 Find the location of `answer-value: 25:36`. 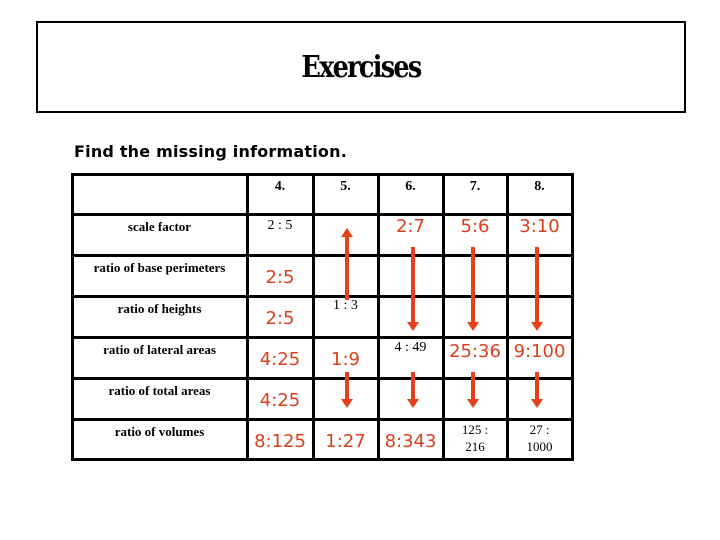

answer-value: 25:36 is located at coordinates (475, 351).